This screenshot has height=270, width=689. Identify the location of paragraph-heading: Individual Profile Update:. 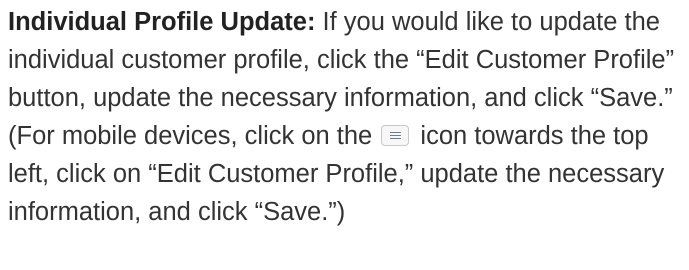
(162, 22).